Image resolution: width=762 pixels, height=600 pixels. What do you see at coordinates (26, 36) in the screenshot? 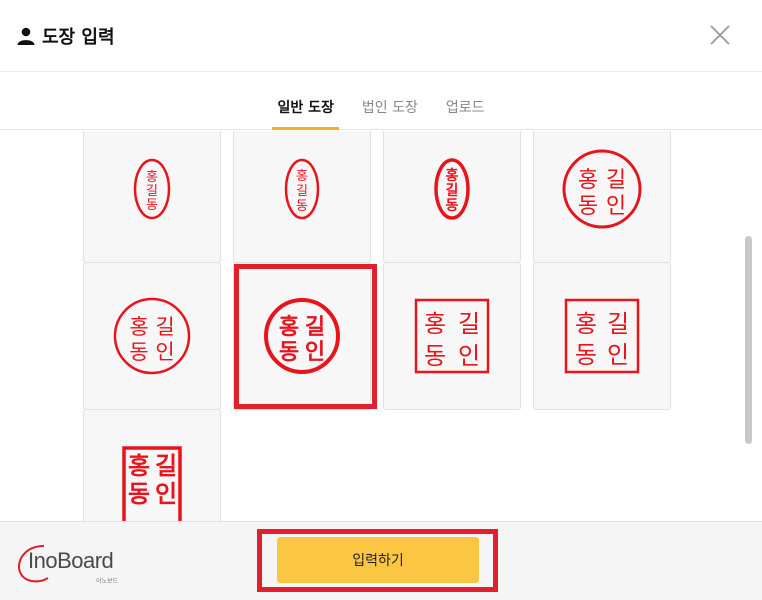
I see `person-icon` at bounding box center [26, 36].